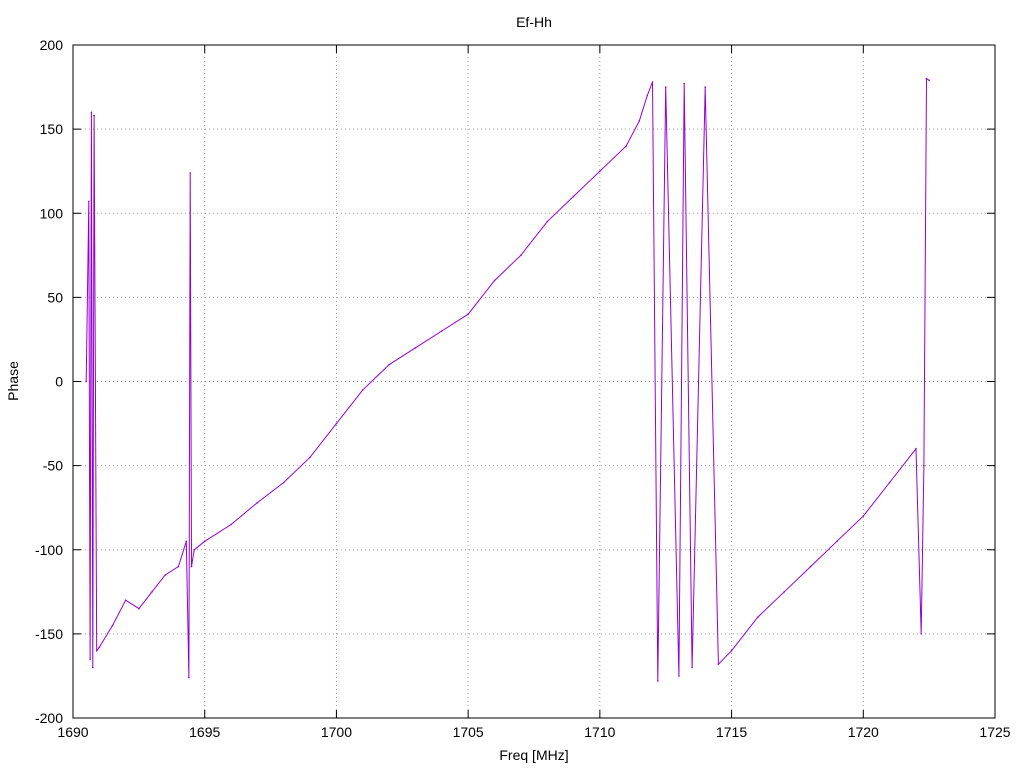  What do you see at coordinates (534, 22) in the screenshot?
I see `chart-title: Ef-Hh` at bounding box center [534, 22].